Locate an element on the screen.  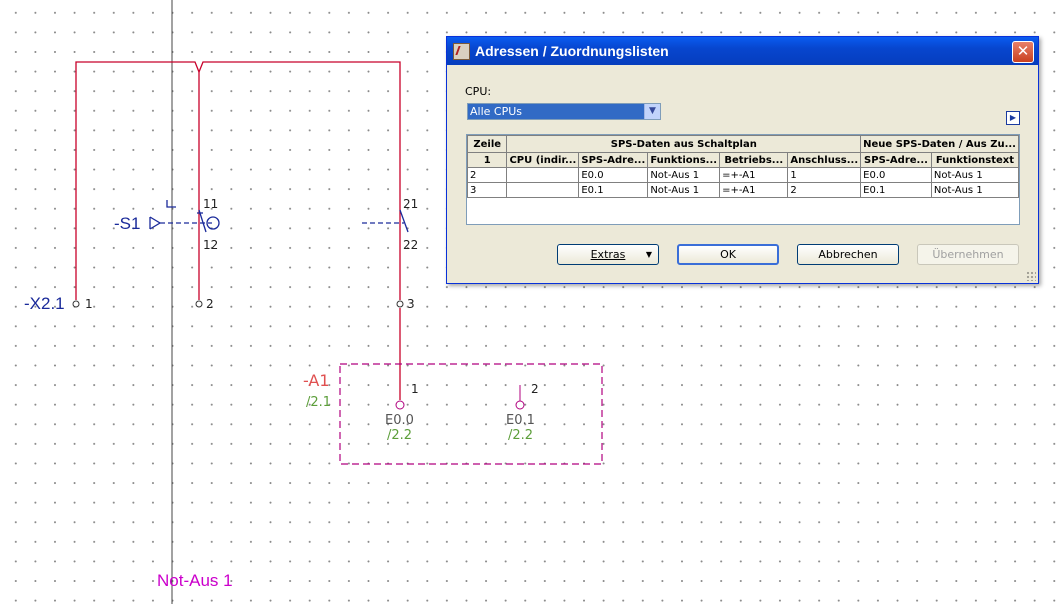
column-header: 1 is located at coordinates (487, 160).